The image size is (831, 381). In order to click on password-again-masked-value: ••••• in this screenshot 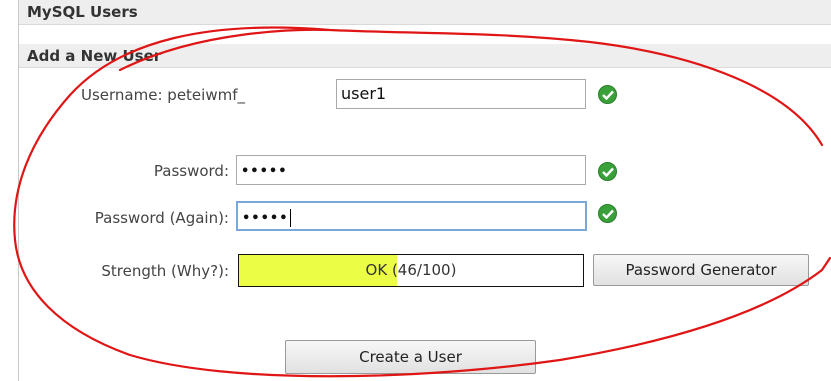, I will do `click(265, 218)`.